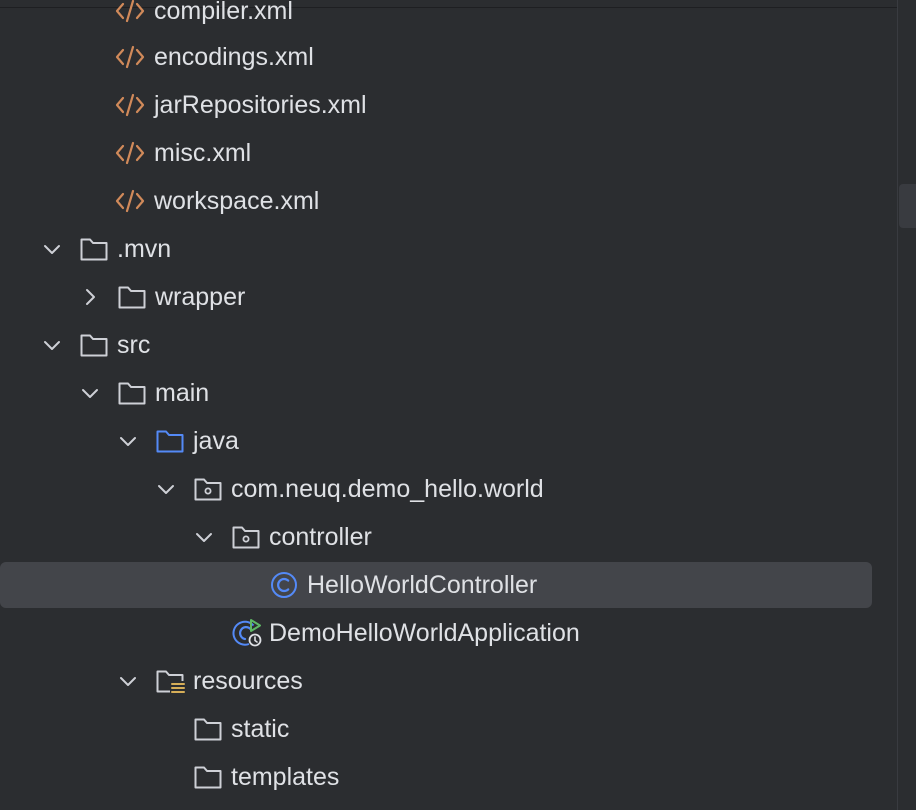 This screenshot has height=810, width=916. I want to click on tree-item-mvn-folder: .mvn, so click(448, 249).